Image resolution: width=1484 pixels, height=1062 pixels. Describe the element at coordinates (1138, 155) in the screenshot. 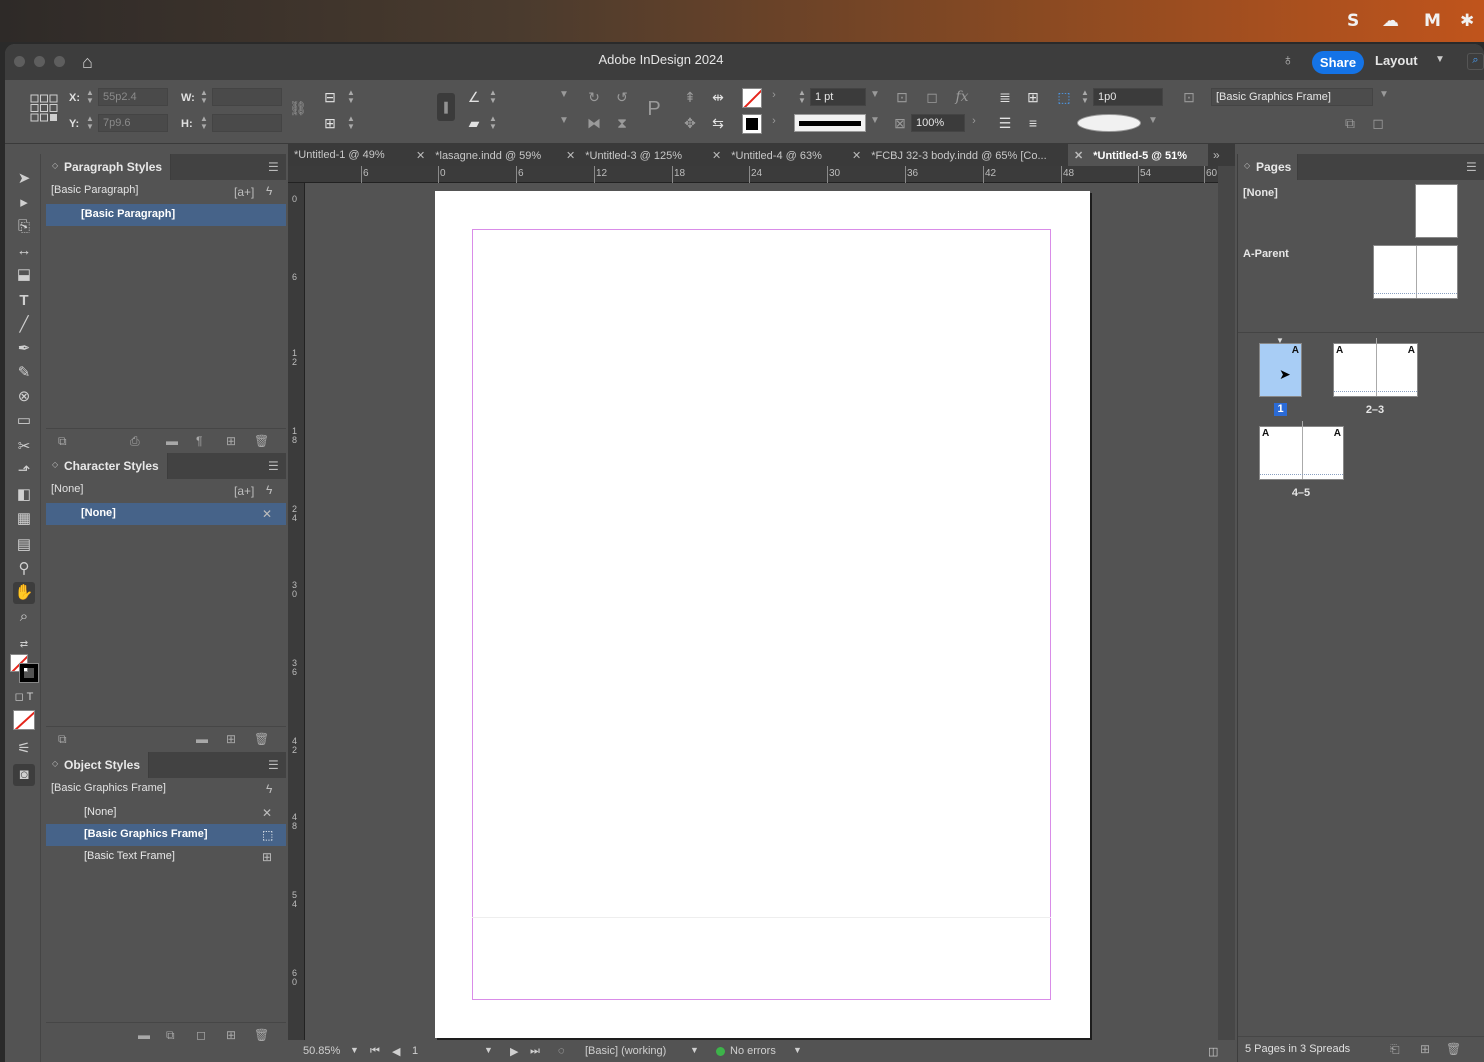

I see `tab-untitled-5: ✕ *Untitled-5 @ 51%` at that location.